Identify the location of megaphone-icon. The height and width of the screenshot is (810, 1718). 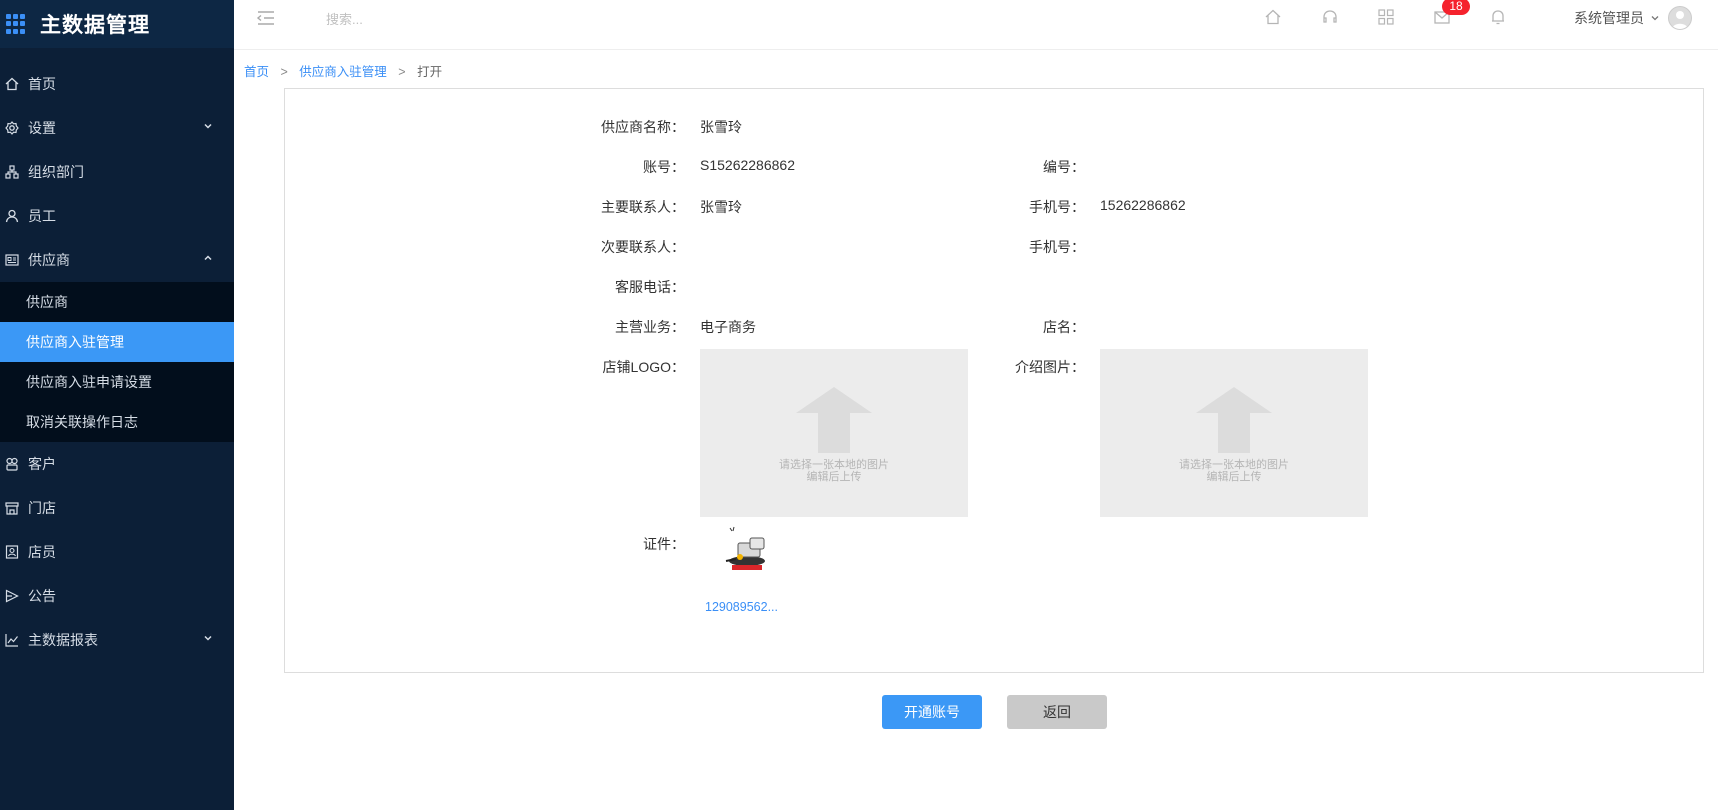
(12, 596).